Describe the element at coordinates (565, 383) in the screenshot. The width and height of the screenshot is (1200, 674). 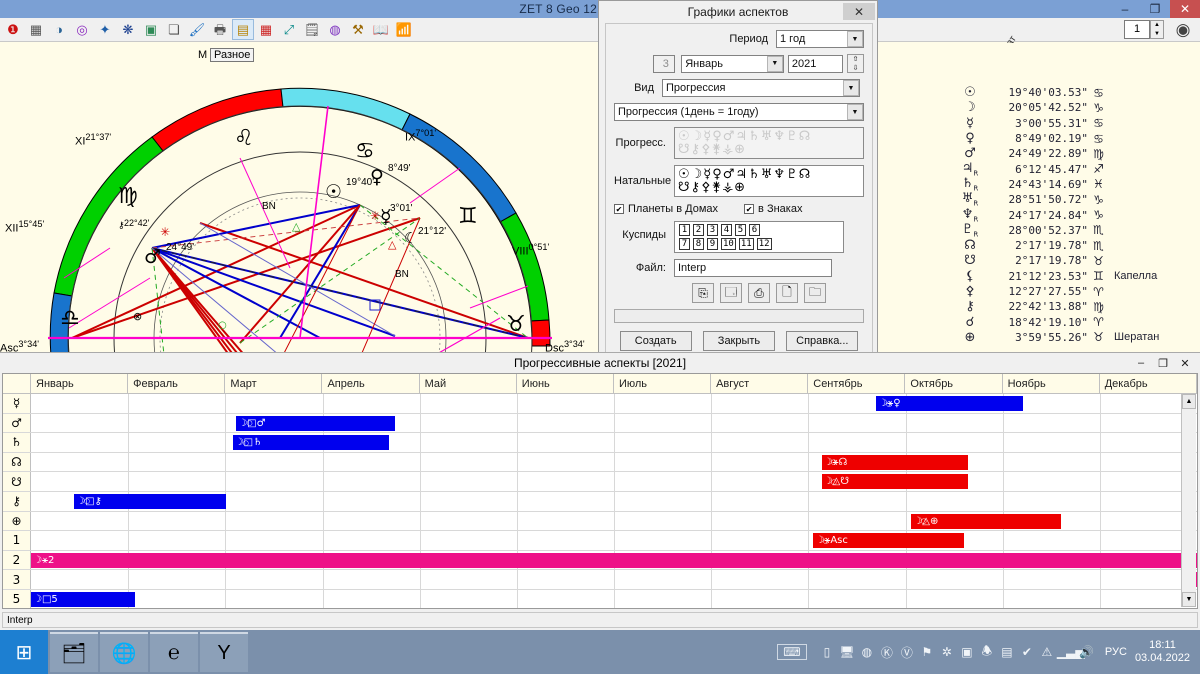
I see `grid-column-header: Июнь` at that location.